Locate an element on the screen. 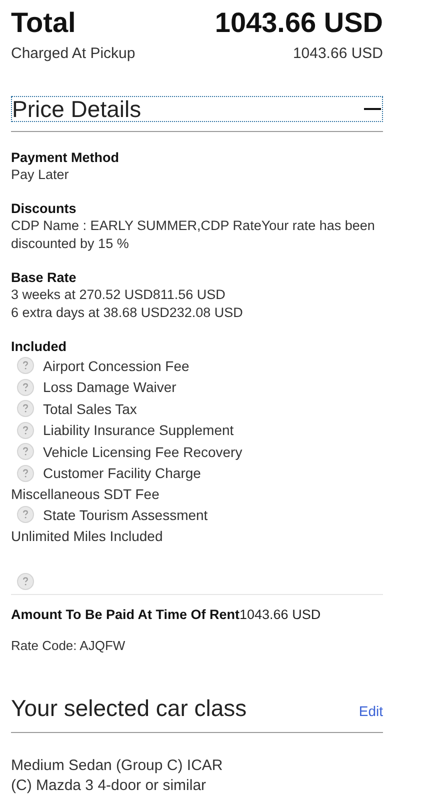 This screenshot has width=425, height=802. included-note: Miscellaneous SDT Fee is located at coordinates (85, 494).